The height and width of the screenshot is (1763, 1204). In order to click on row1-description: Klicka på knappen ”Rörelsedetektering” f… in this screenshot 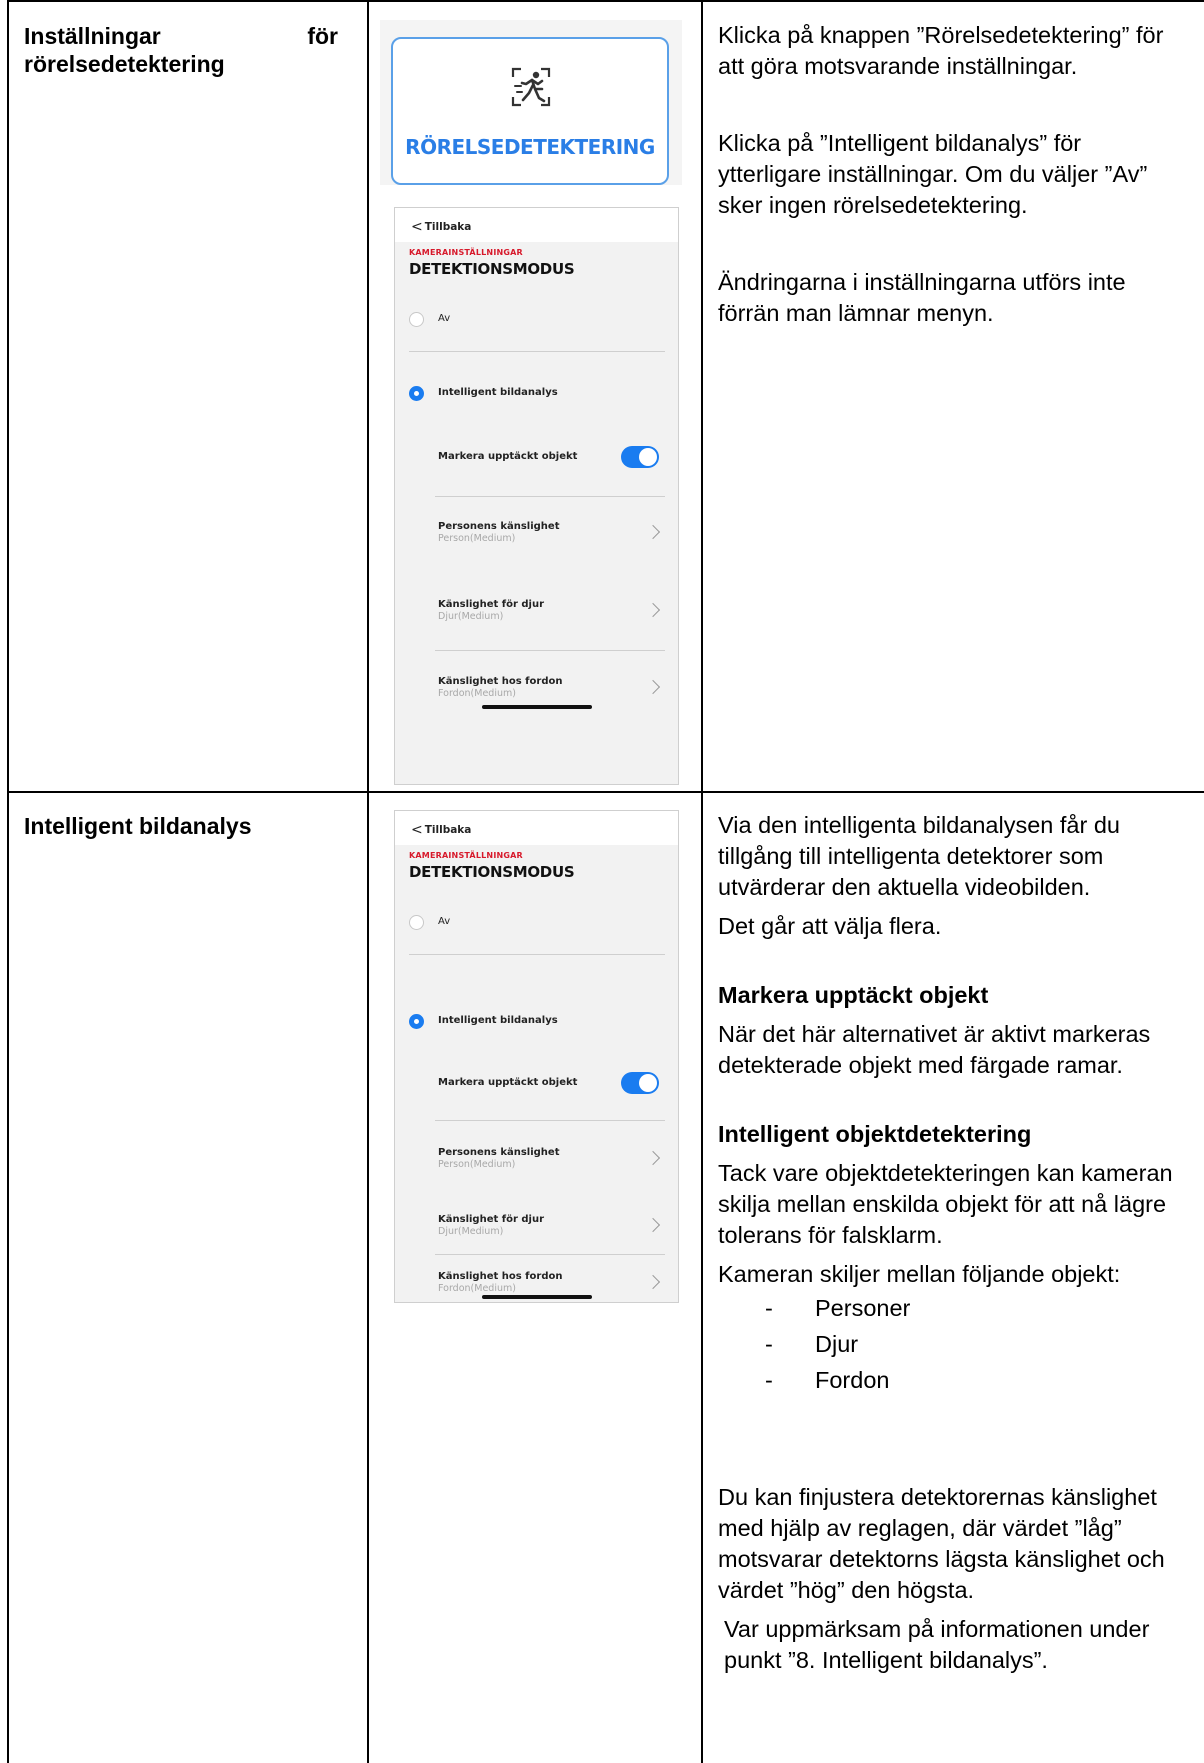, I will do `click(953, 174)`.